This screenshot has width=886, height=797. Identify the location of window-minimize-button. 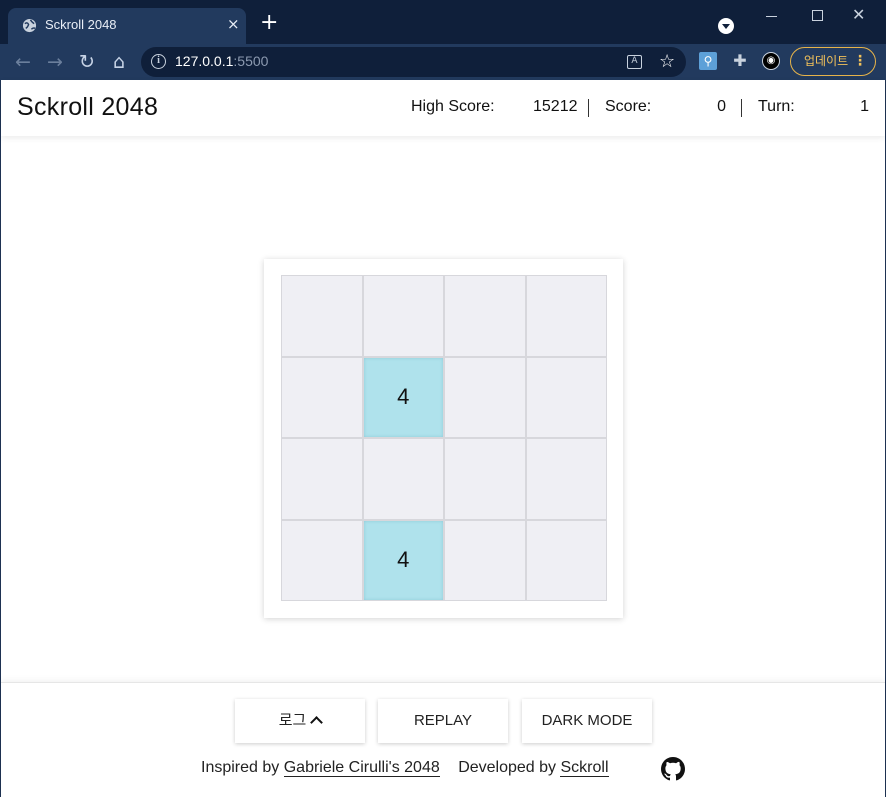
(772, 16).